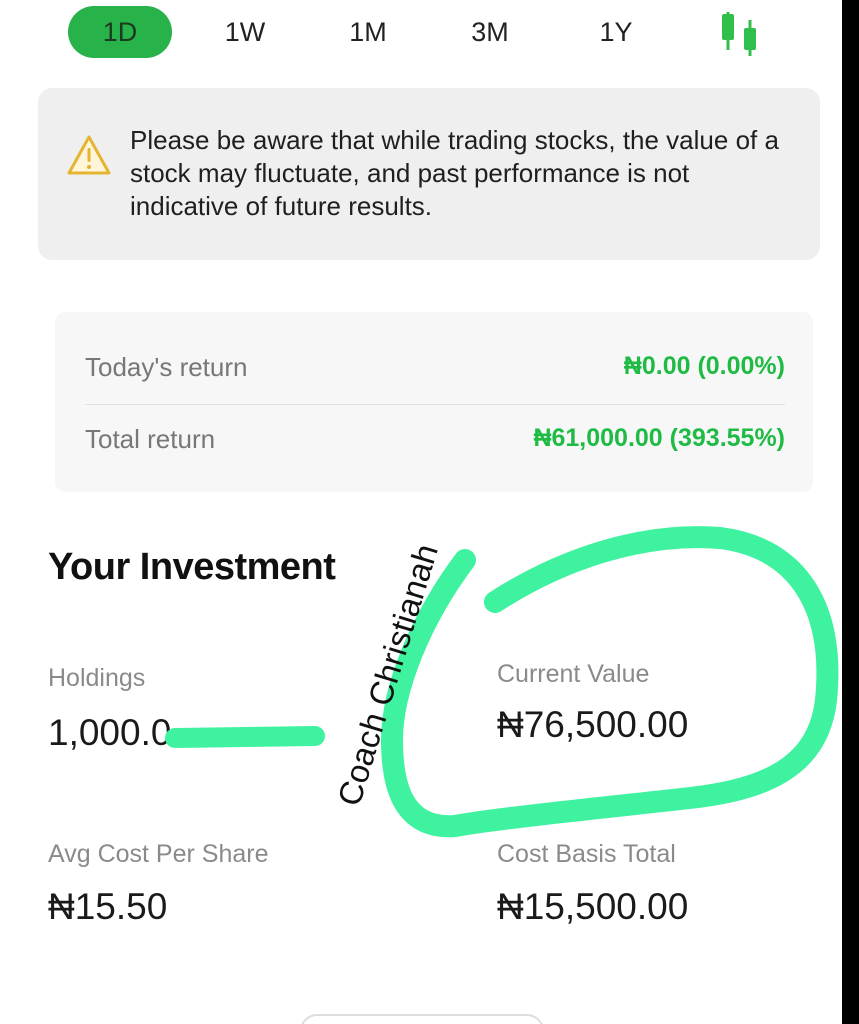  I want to click on candlestick-icon, so click(740, 33).